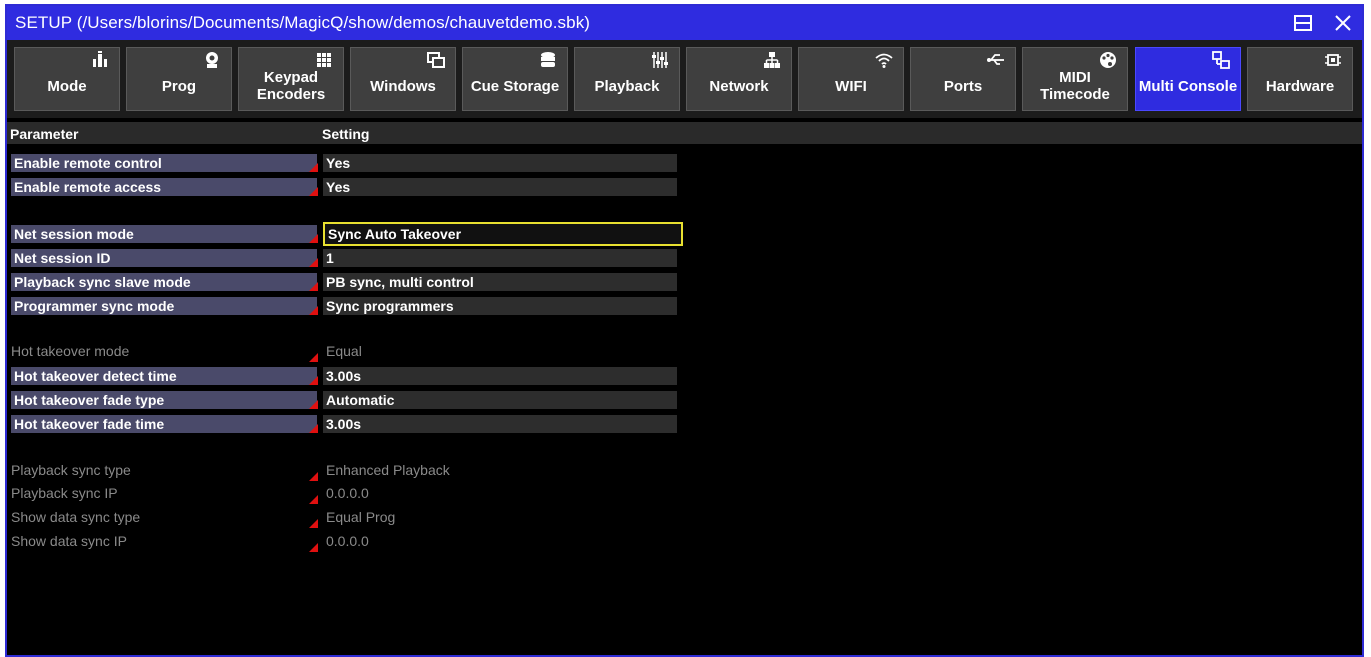 This screenshot has height=657, width=1371. What do you see at coordinates (291, 86) in the screenshot?
I see `tab-label: Keypad Encoders` at bounding box center [291, 86].